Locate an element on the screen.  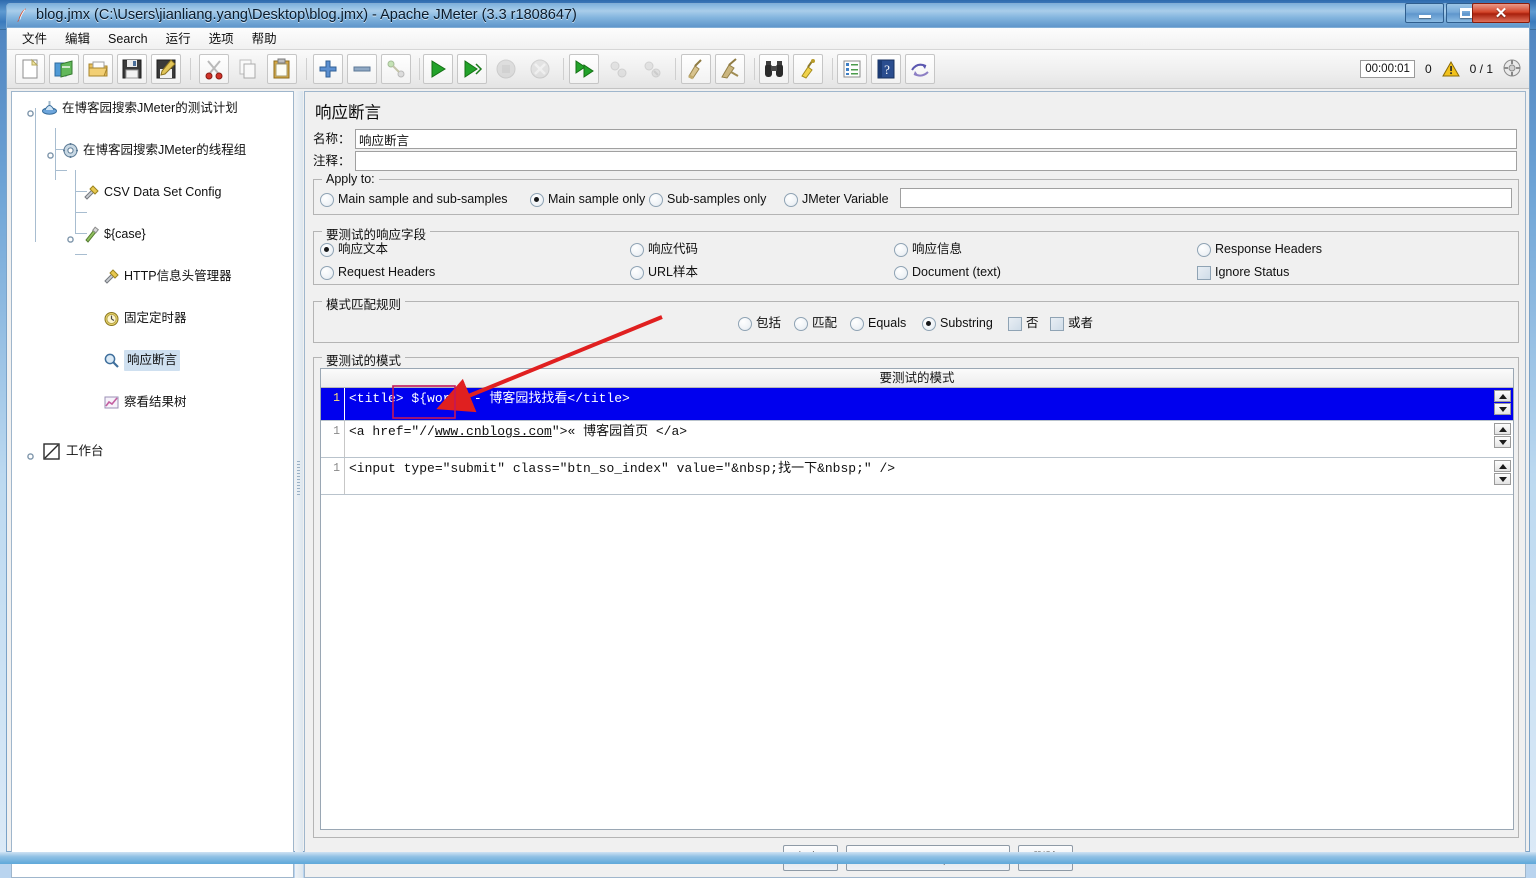
cut-button is located at coordinates (214, 69).